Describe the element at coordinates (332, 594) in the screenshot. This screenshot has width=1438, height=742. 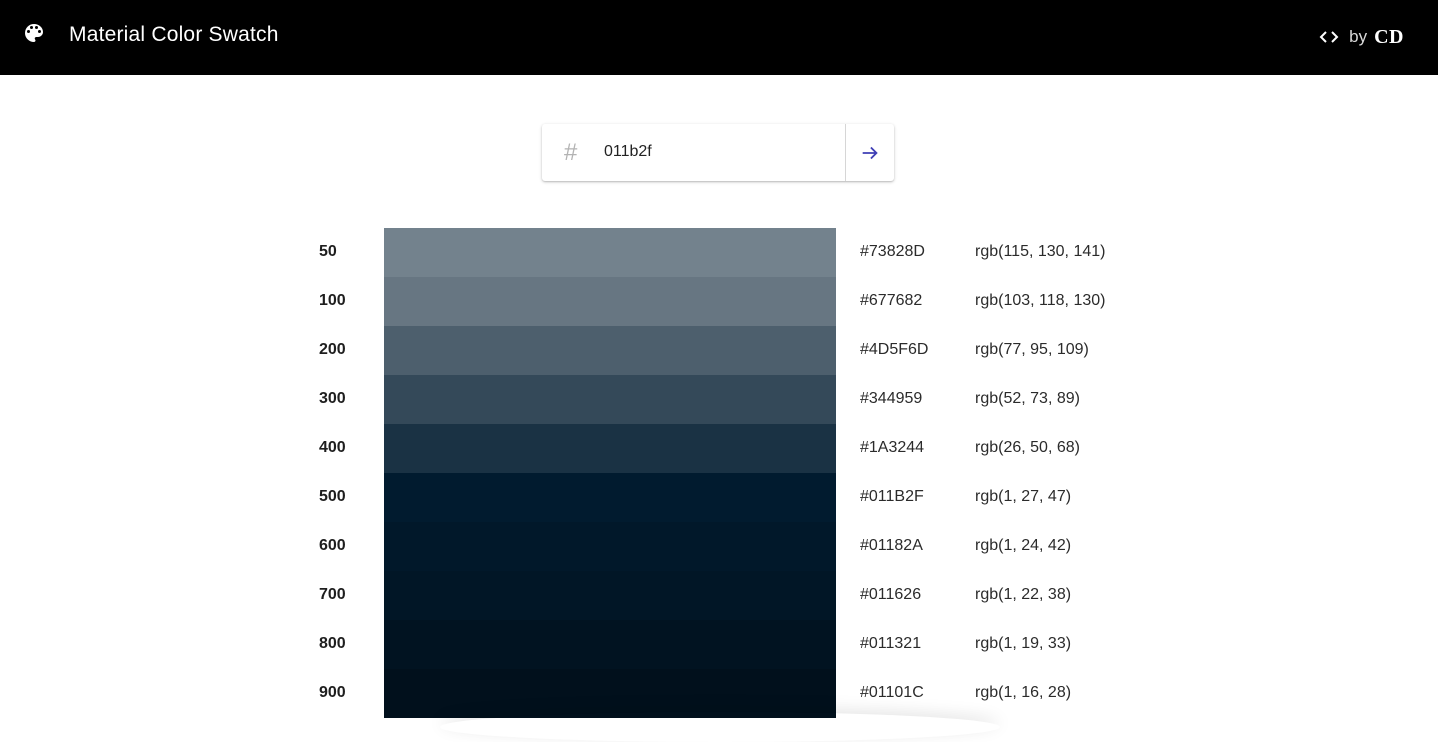
I see `shade-label: 700` at that location.